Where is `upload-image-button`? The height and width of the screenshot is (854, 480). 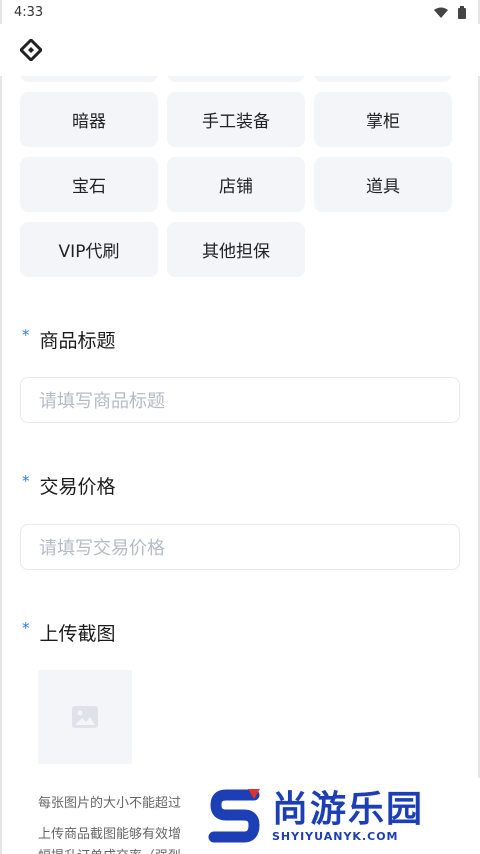 upload-image-button is located at coordinates (85, 717).